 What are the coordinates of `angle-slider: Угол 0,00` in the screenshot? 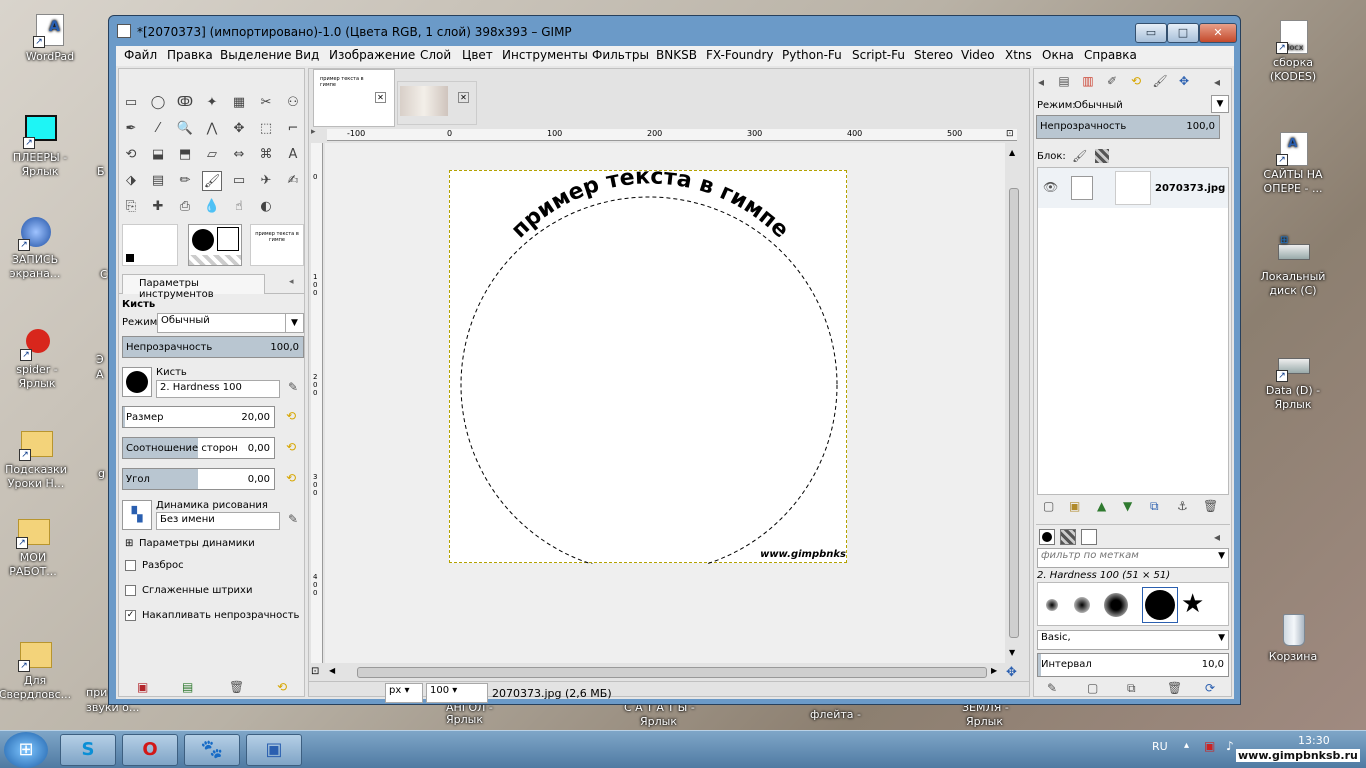 It's located at (198, 479).